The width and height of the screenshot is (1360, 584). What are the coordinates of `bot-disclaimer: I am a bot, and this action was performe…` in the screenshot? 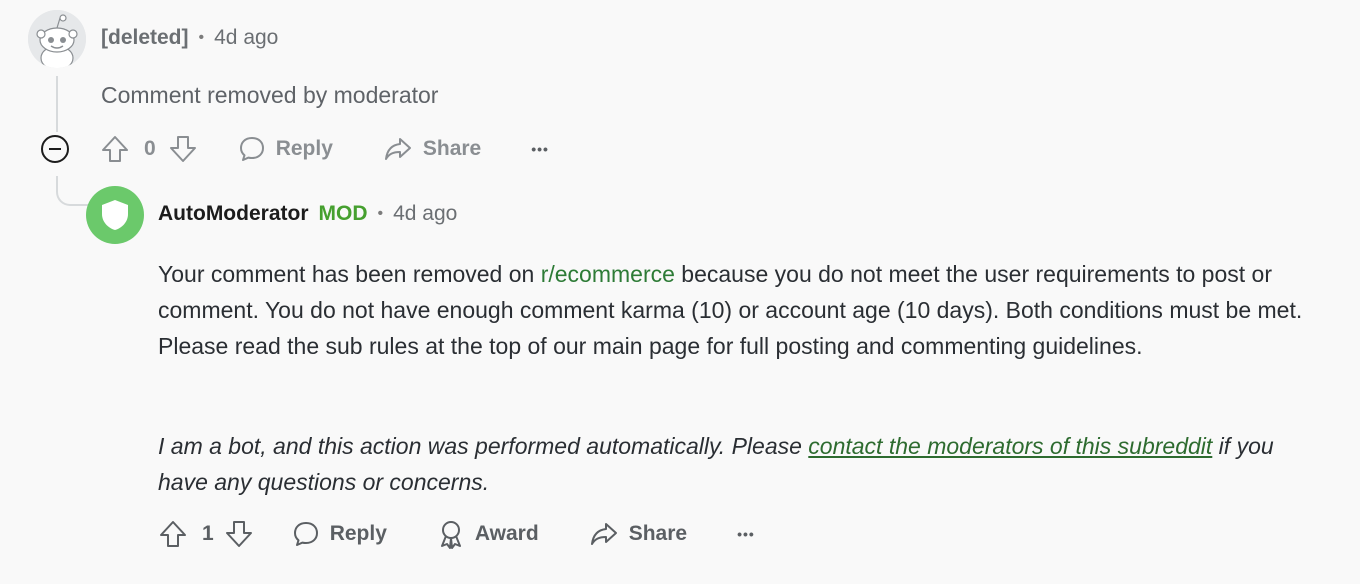 It's located at (743, 464).